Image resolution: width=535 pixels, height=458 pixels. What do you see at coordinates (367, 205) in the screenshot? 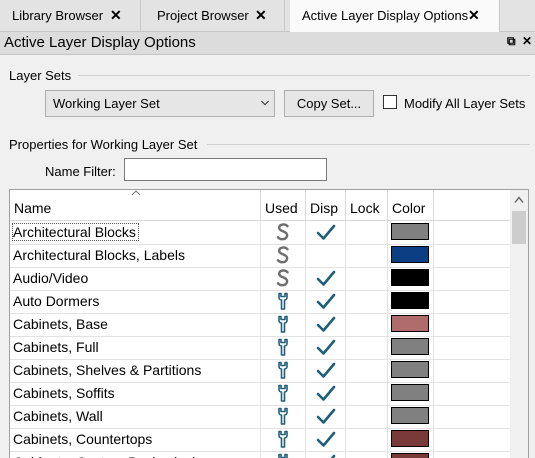
I see `column-header-lock: Lock` at bounding box center [367, 205].